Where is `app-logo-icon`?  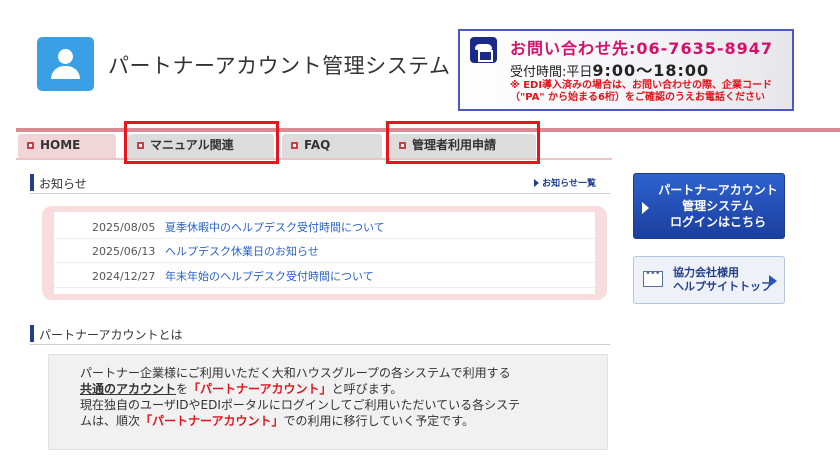
app-logo-icon is located at coordinates (65, 64).